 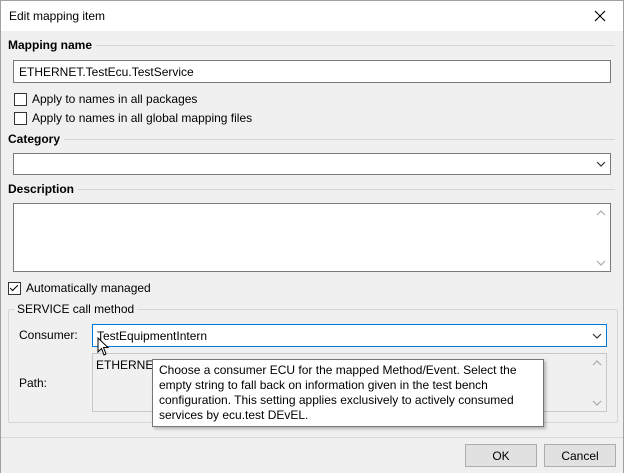 I want to click on mapping-name-input: ETHERNET.TestEcu.TestService, so click(x=312, y=71).